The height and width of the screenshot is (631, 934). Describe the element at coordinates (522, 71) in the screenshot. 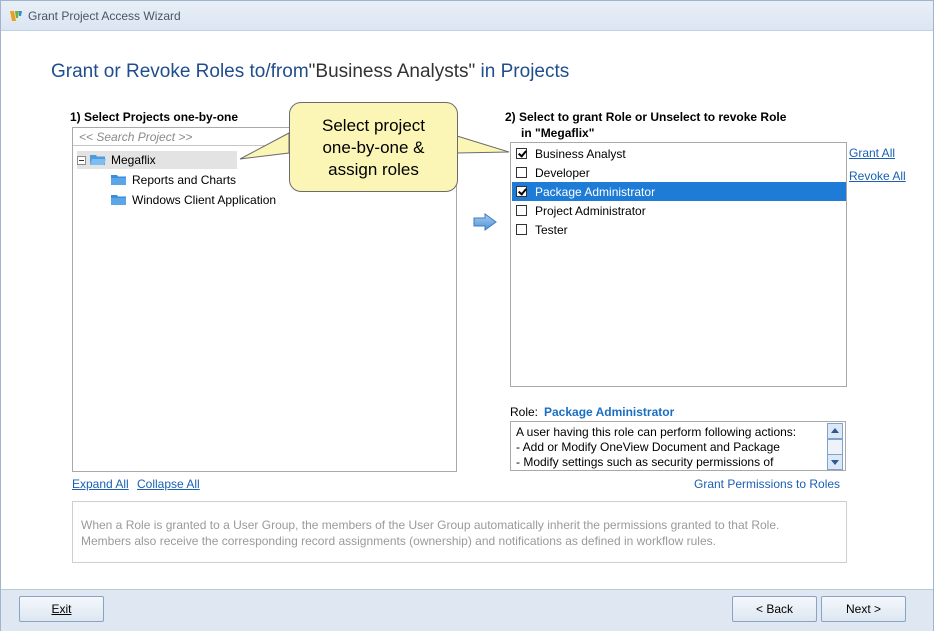

I see `page-title-suffix: in Projects` at that location.